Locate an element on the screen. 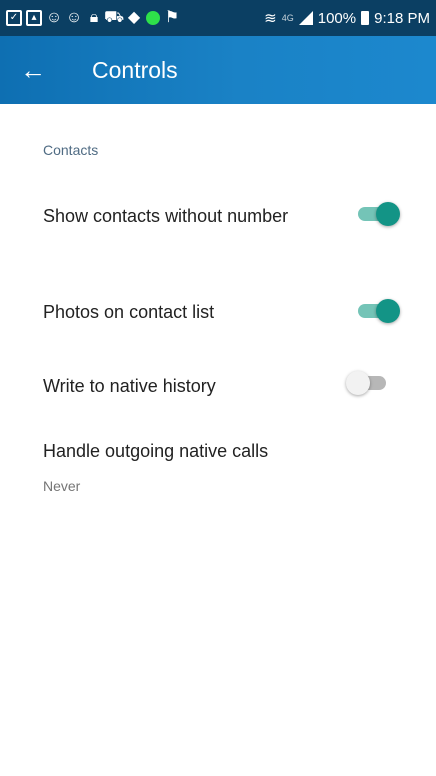  image-notification-icon: ▴ is located at coordinates (34, 18).